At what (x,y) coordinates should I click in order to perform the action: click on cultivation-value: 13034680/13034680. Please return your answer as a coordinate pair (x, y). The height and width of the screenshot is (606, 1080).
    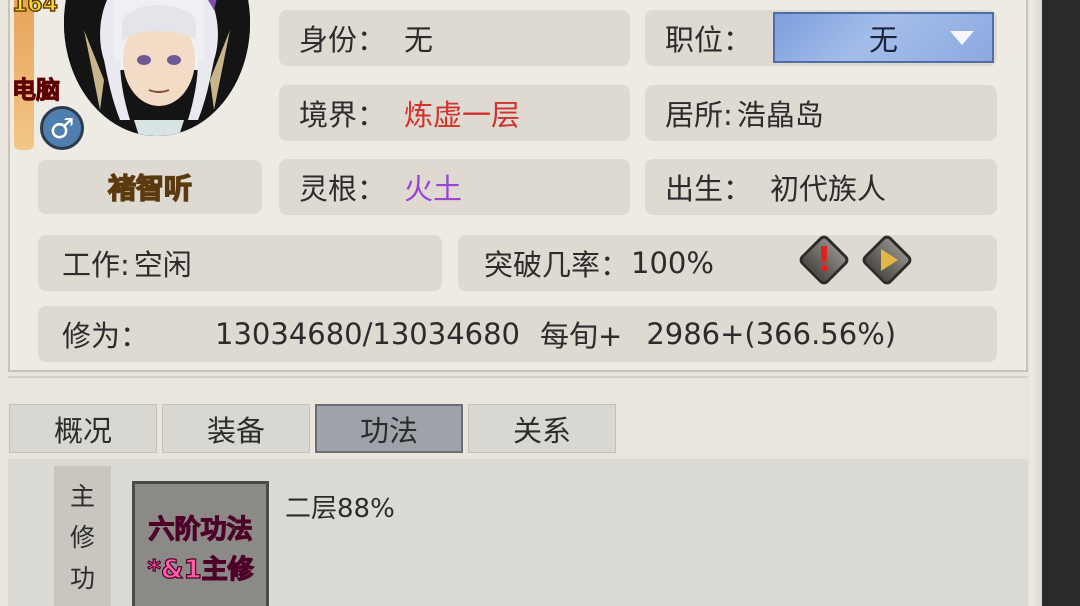
    Looking at the image, I should click on (367, 334).